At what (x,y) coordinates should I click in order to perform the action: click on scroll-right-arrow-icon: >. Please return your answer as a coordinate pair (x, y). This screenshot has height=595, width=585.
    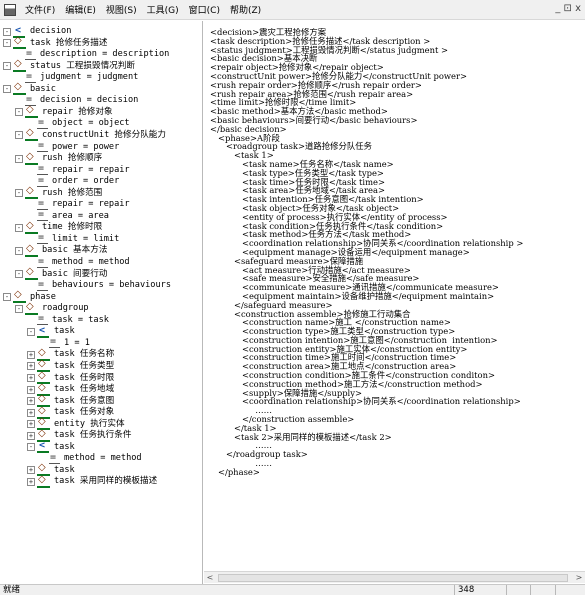
    Looking at the image, I should click on (579, 578).